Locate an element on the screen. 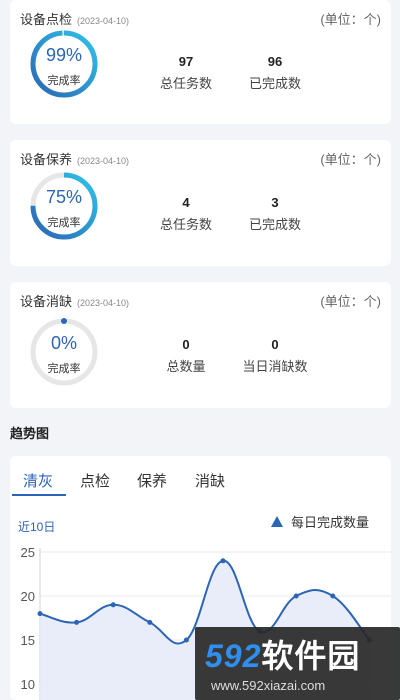 Image resolution: width=400 pixels, height=700 pixels. stat-label: 当日消缺数 is located at coordinates (275, 366).